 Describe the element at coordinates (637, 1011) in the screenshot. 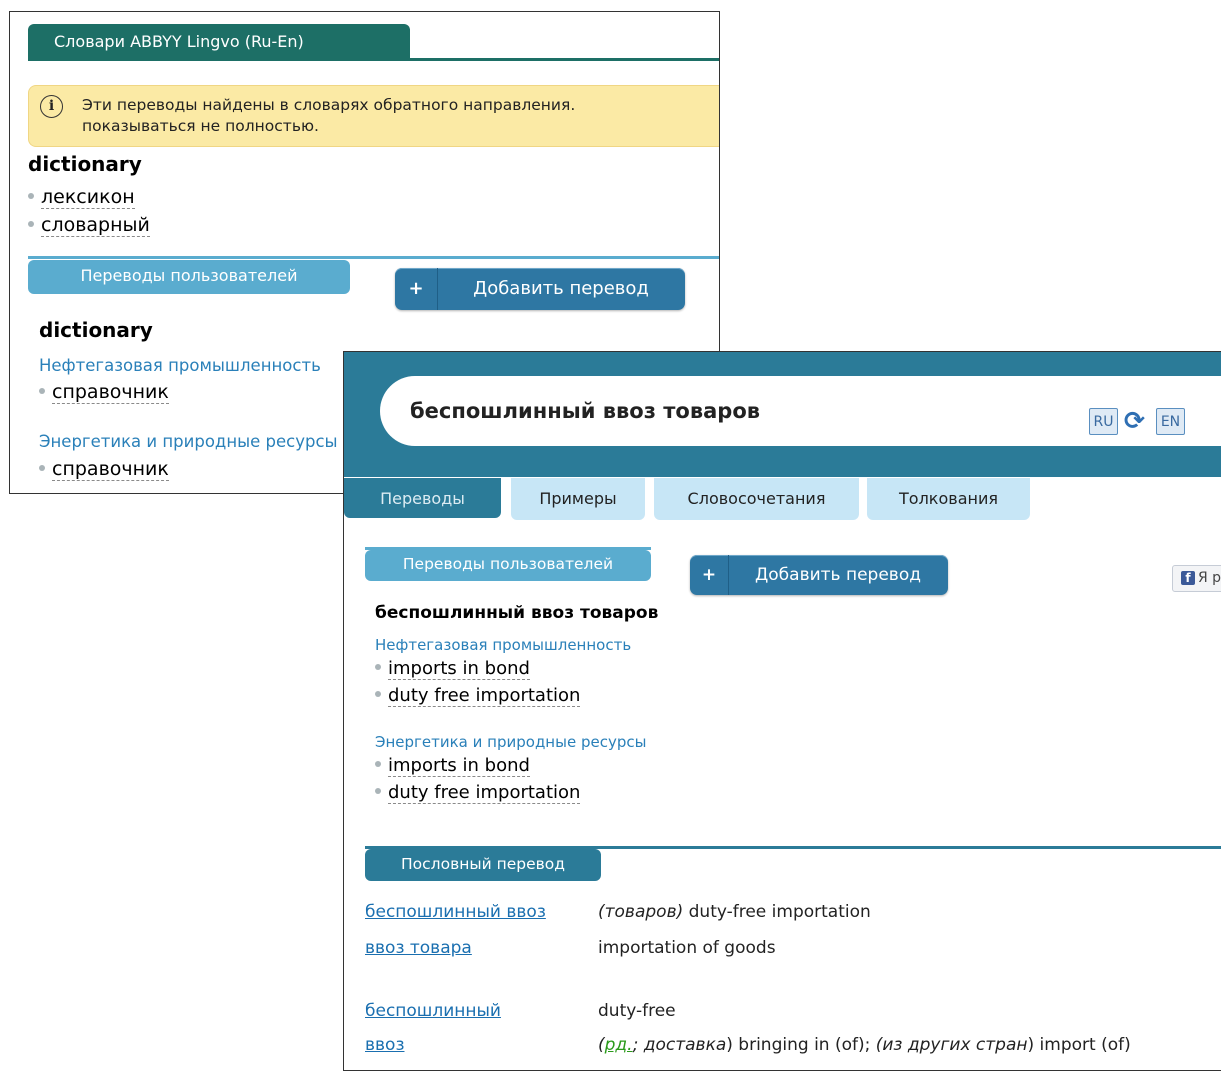

I see `word-translation-text: duty-free` at that location.